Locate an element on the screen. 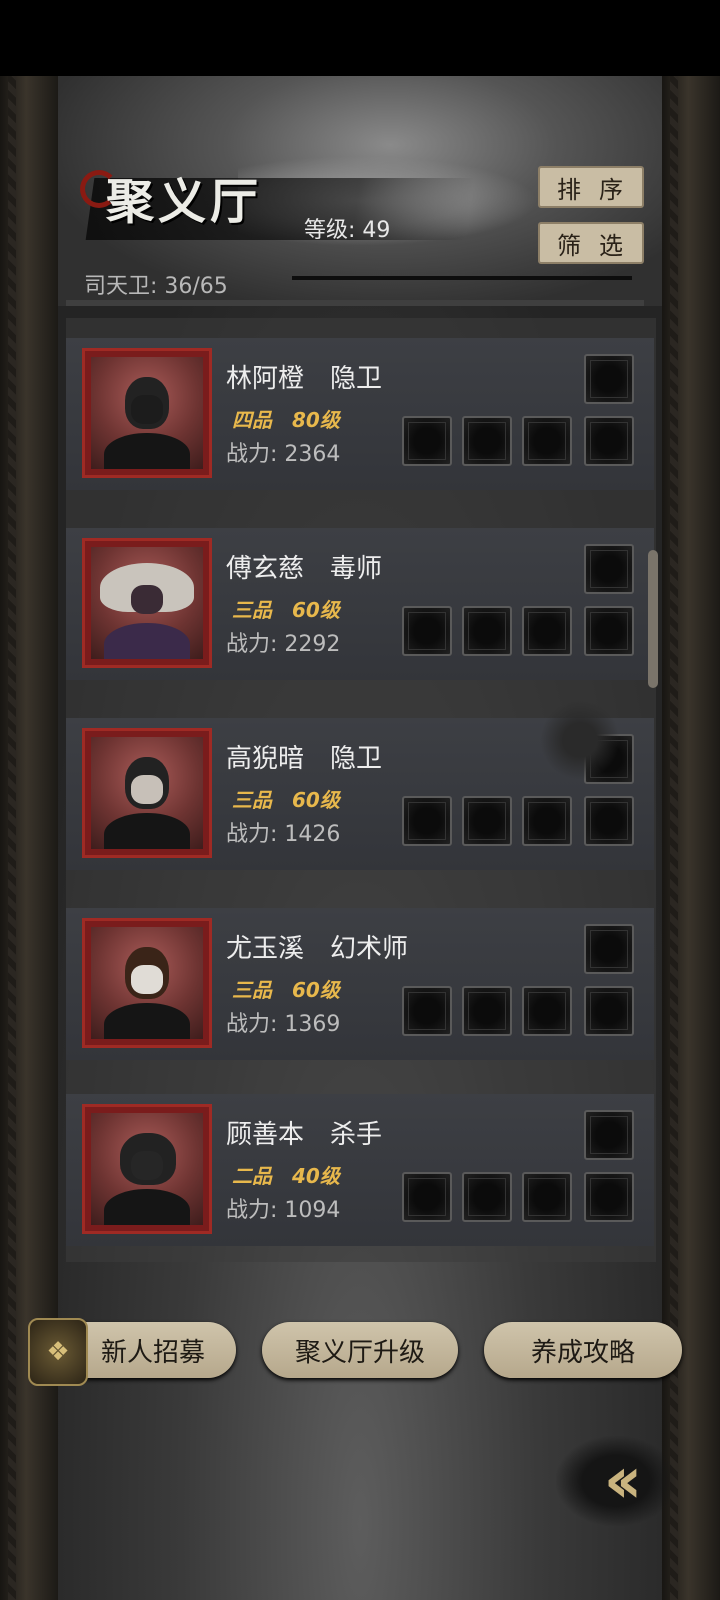 The width and height of the screenshot is (720, 1600). character-name-row: 林阿橙 隐卫 is located at coordinates (304, 376).